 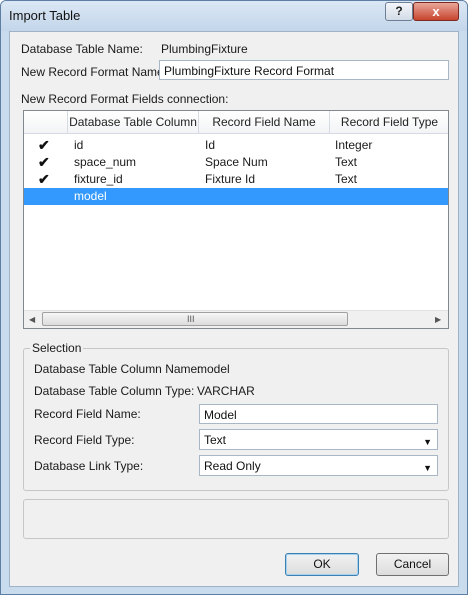 What do you see at coordinates (32, 319) in the screenshot?
I see `scroll-left-icon: ◀` at bounding box center [32, 319].